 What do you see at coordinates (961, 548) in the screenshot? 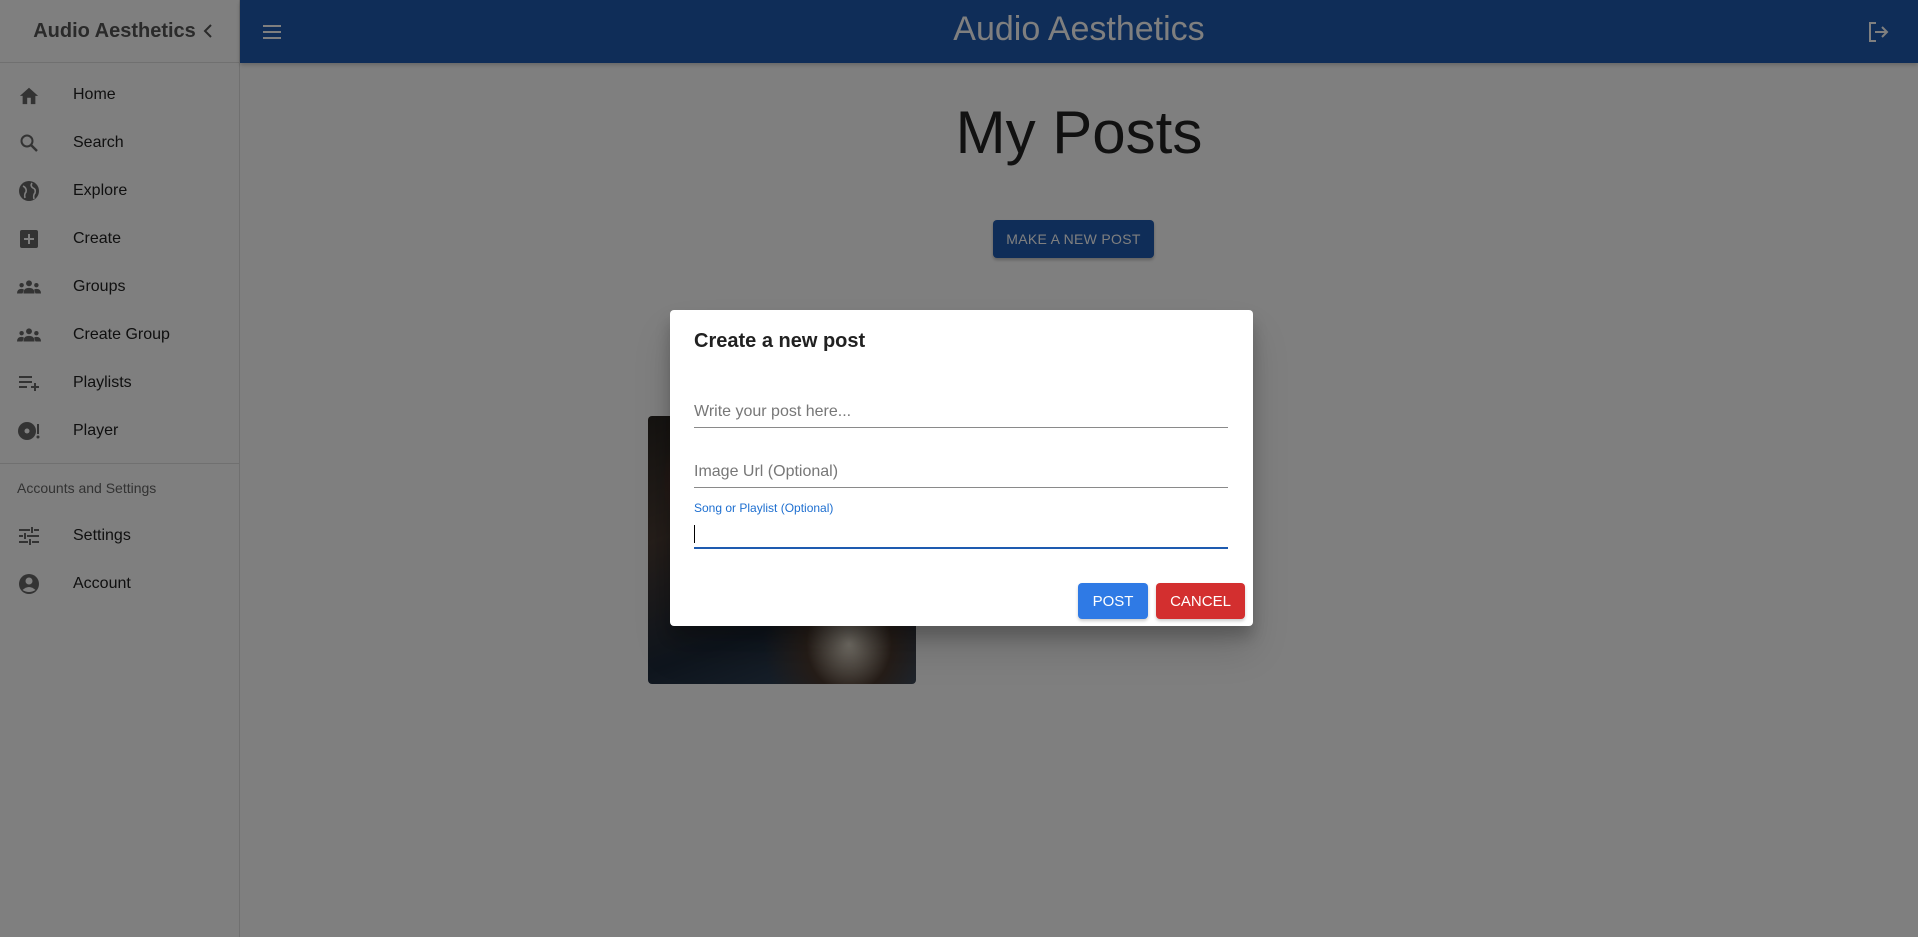
I see `song-playlist-underline` at bounding box center [961, 548].